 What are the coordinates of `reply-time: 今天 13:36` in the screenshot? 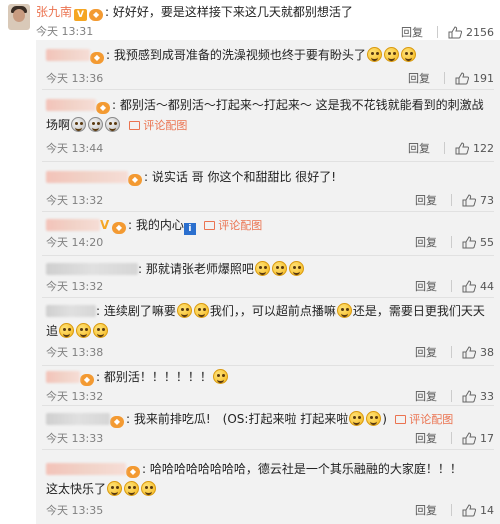 It's located at (75, 78).